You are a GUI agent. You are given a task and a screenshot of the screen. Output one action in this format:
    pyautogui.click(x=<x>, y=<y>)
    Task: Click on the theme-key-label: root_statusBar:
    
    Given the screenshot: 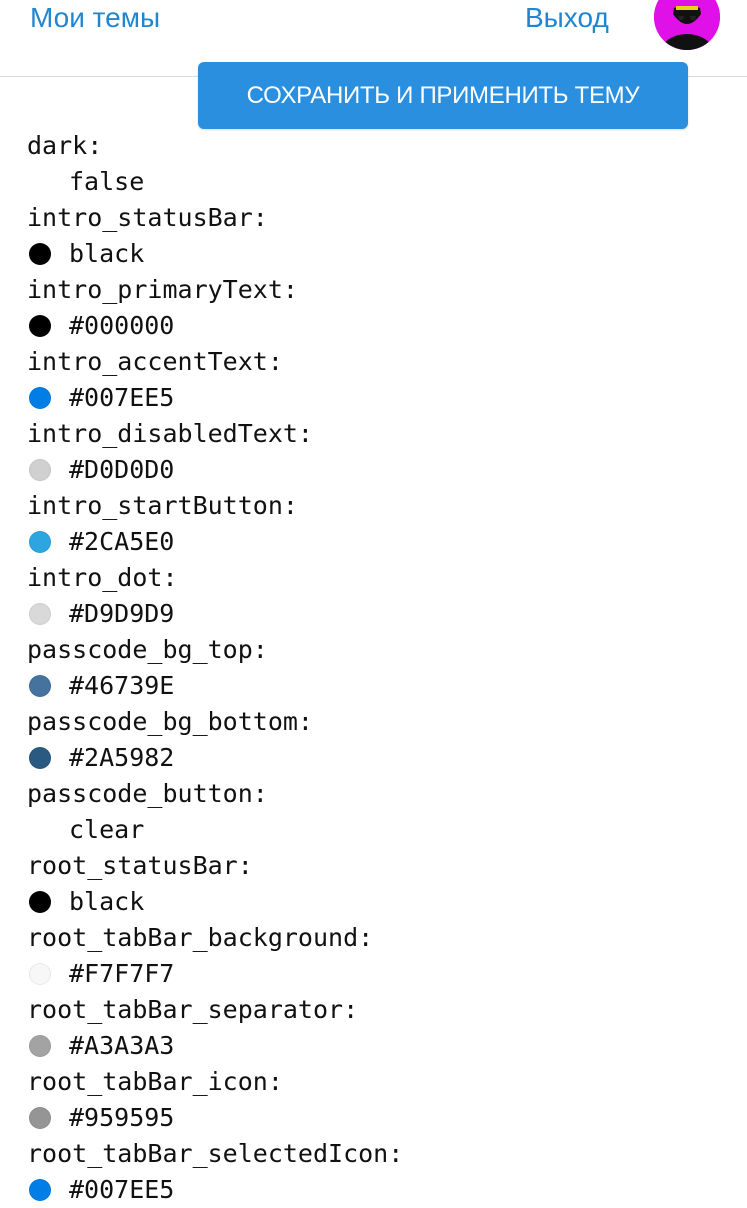 What is the action you would take?
    pyautogui.click(x=140, y=865)
    